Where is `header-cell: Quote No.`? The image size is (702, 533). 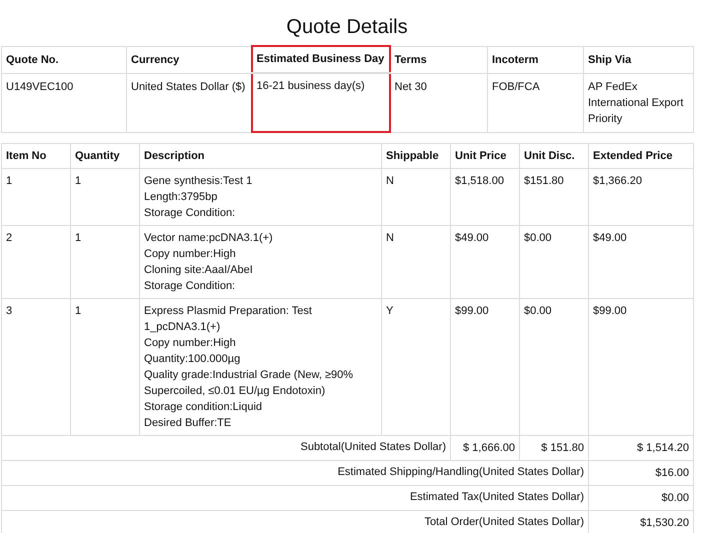 header-cell: Quote No. is located at coordinates (64, 59).